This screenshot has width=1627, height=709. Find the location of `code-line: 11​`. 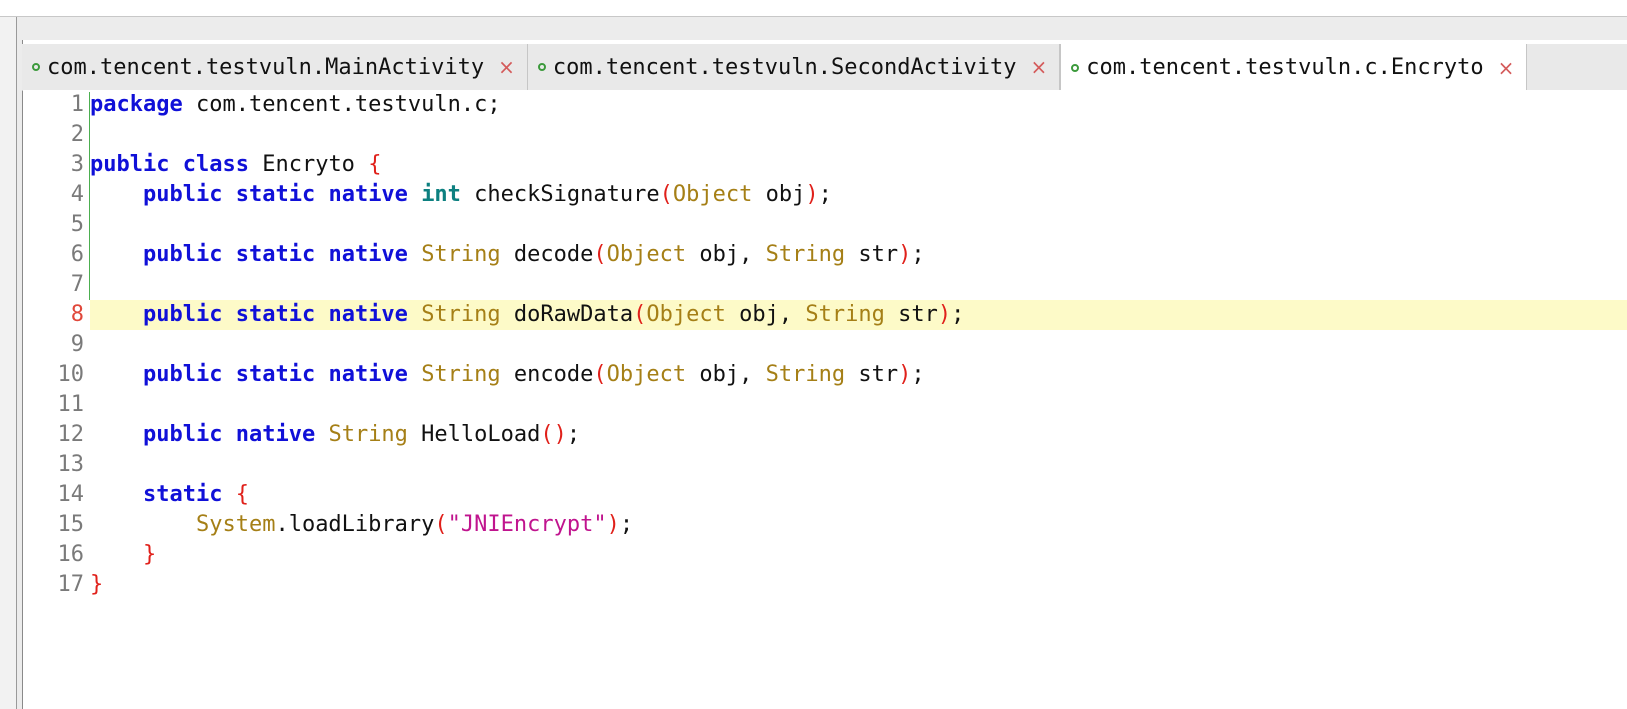

code-line: 11​ is located at coordinates (825, 405).